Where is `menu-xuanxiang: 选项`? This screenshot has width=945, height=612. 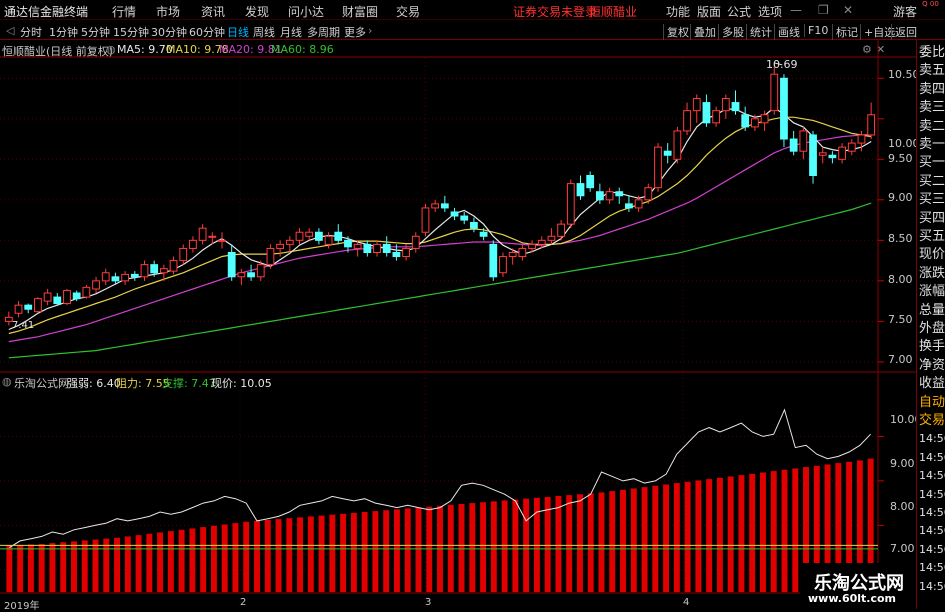 menu-xuanxiang: 选项 is located at coordinates (770, 11).